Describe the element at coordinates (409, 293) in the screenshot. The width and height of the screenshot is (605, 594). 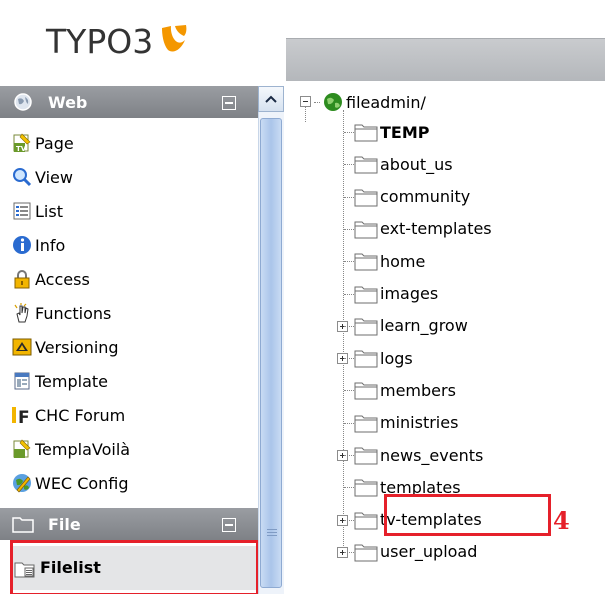
I see `folder-label: images` at that location.